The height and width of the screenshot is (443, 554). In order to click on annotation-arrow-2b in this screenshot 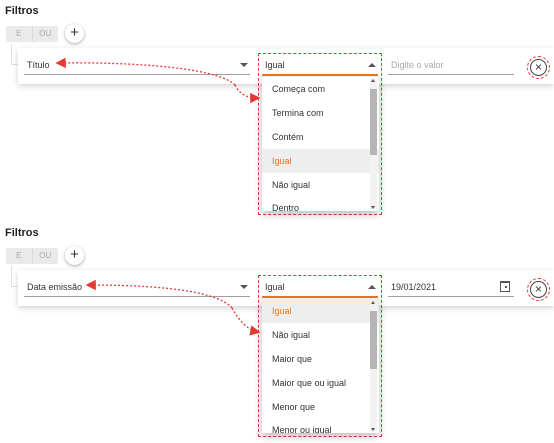, I will do `click(246, 321)`.